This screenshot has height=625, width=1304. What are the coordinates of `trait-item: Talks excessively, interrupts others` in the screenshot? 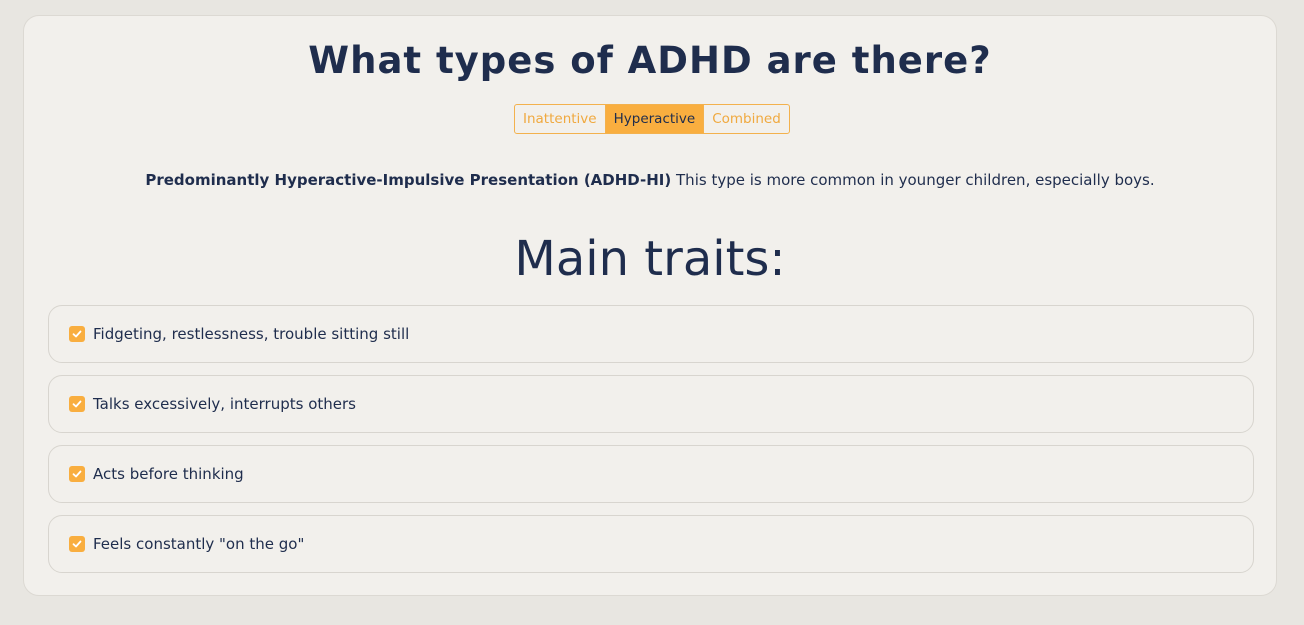 It's located at (651, 404).